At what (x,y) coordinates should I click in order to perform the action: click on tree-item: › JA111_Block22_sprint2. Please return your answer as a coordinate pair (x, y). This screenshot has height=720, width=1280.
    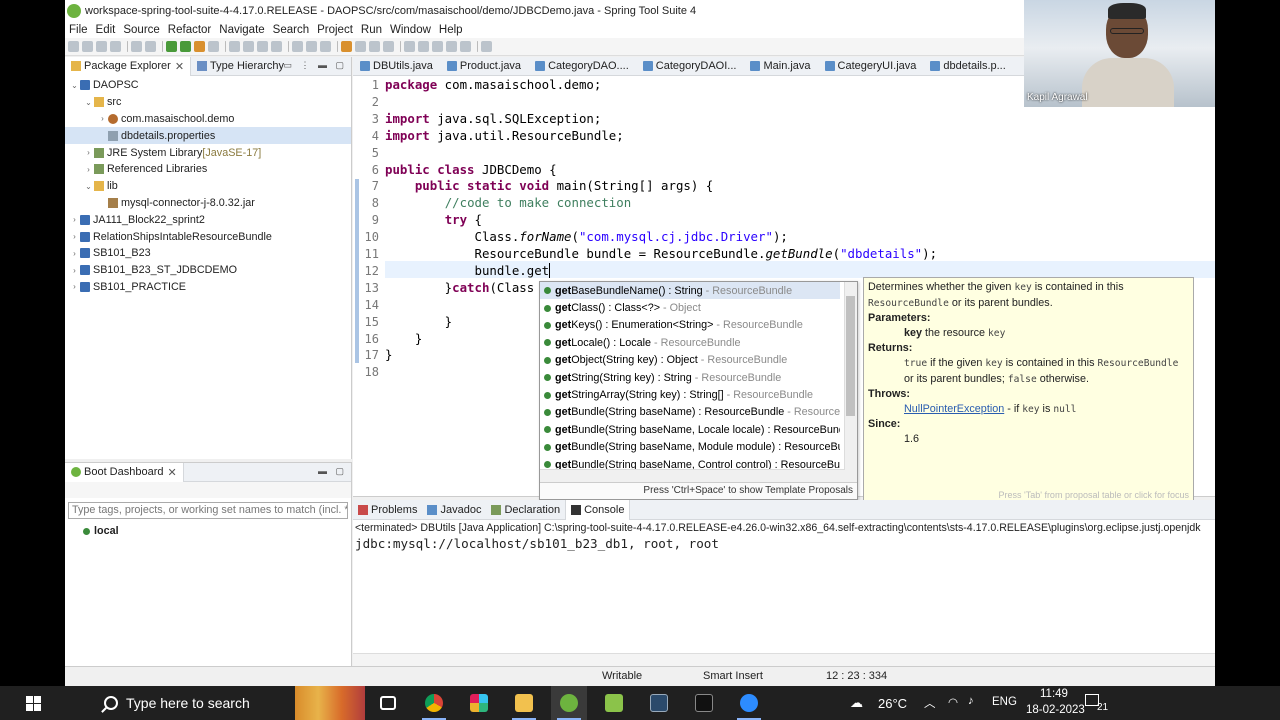
    Looking at the image, I should click on (208, 219).